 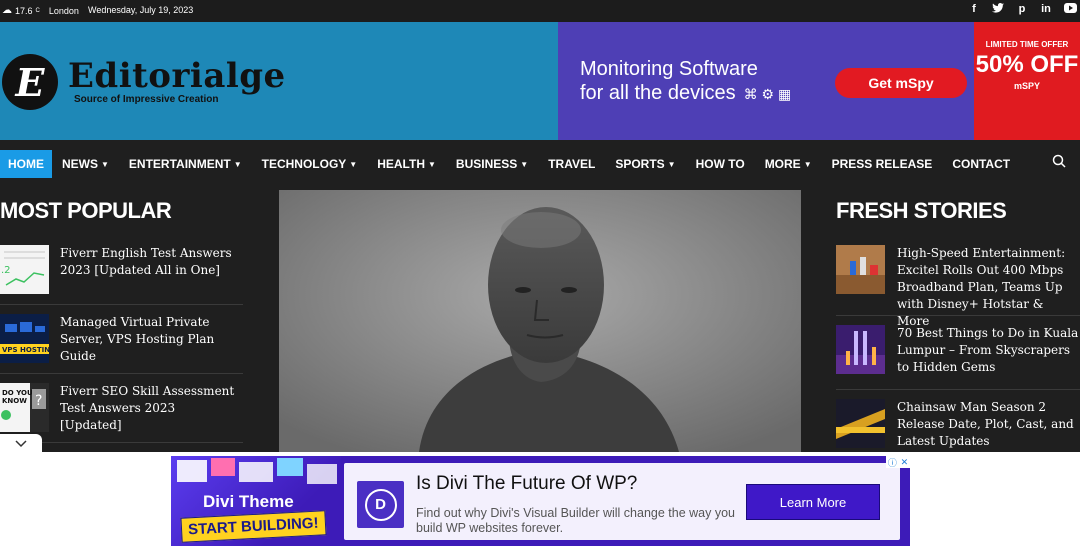 I want to click on nav-label: ENTERTAINMENT, so click(x=179, y=164).